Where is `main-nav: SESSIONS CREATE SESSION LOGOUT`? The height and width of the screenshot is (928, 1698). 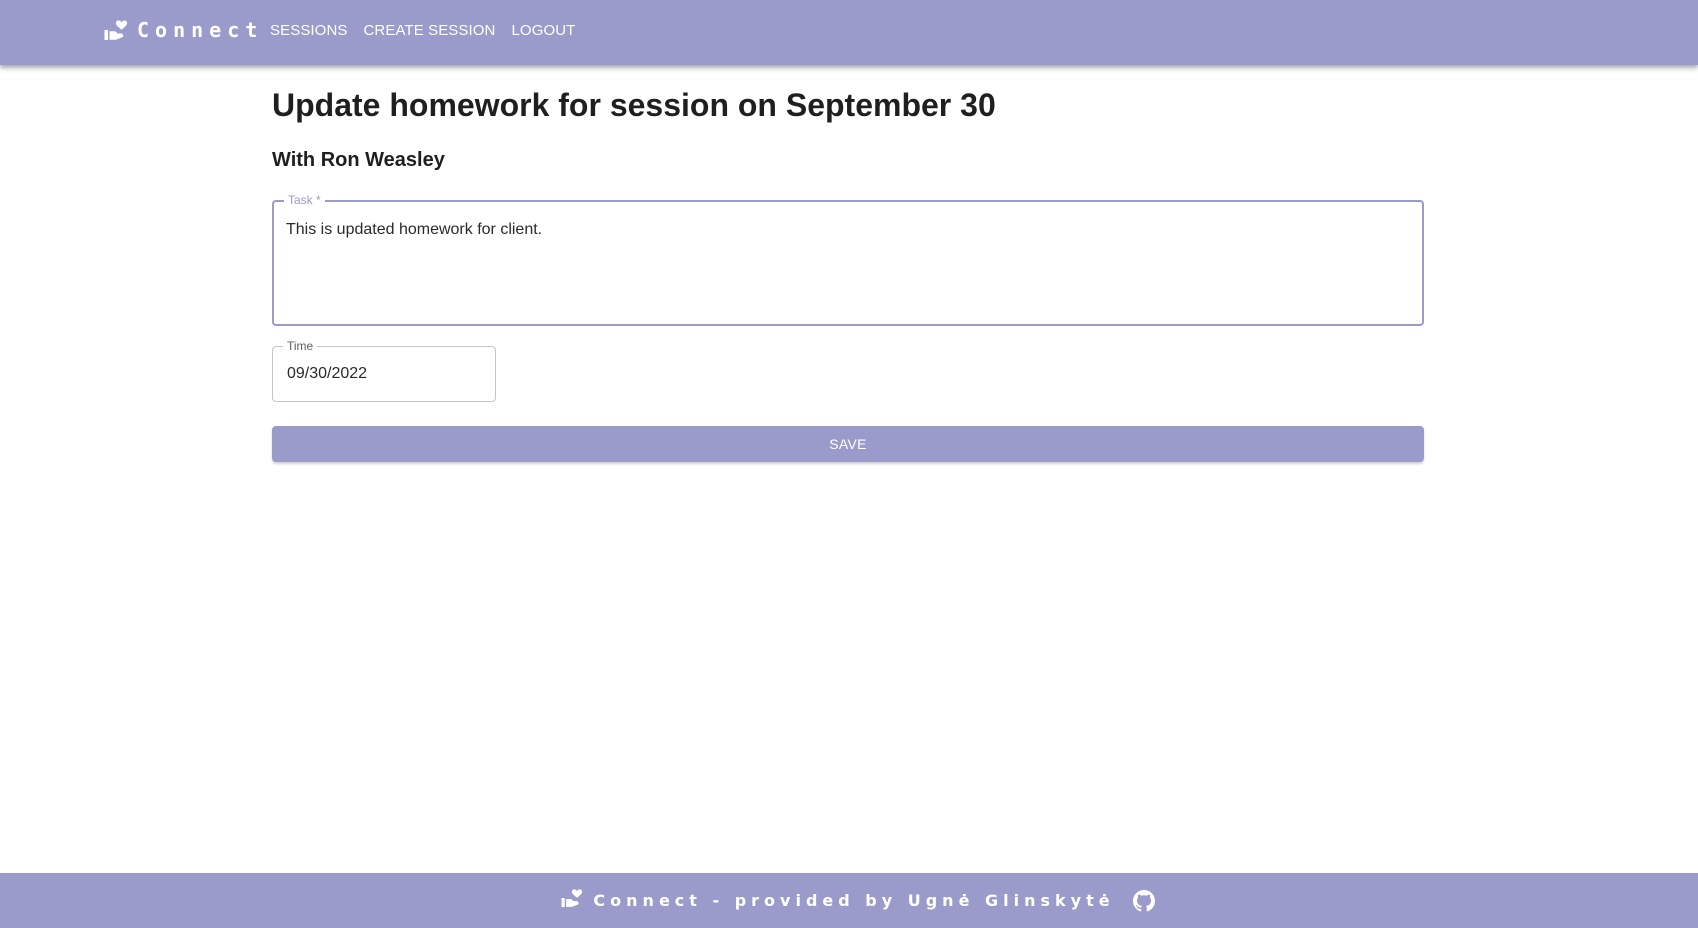
main-nav: SESSIONS CREATE SESSION LOGOUT is located at coordinates (422, 30).